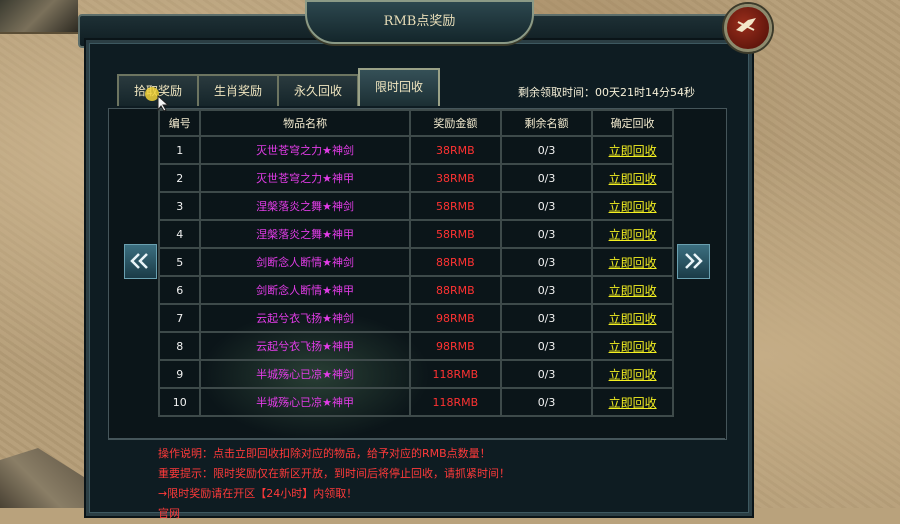 This screenshot has width=900, height=524. I want to click on header-no: 编号, so click(179, 123).